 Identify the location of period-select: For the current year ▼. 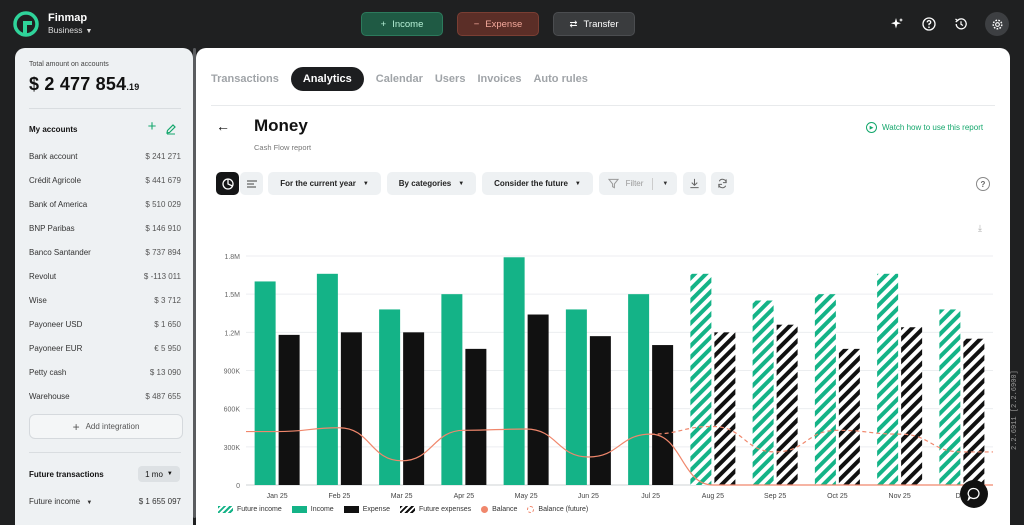
(324, 183).